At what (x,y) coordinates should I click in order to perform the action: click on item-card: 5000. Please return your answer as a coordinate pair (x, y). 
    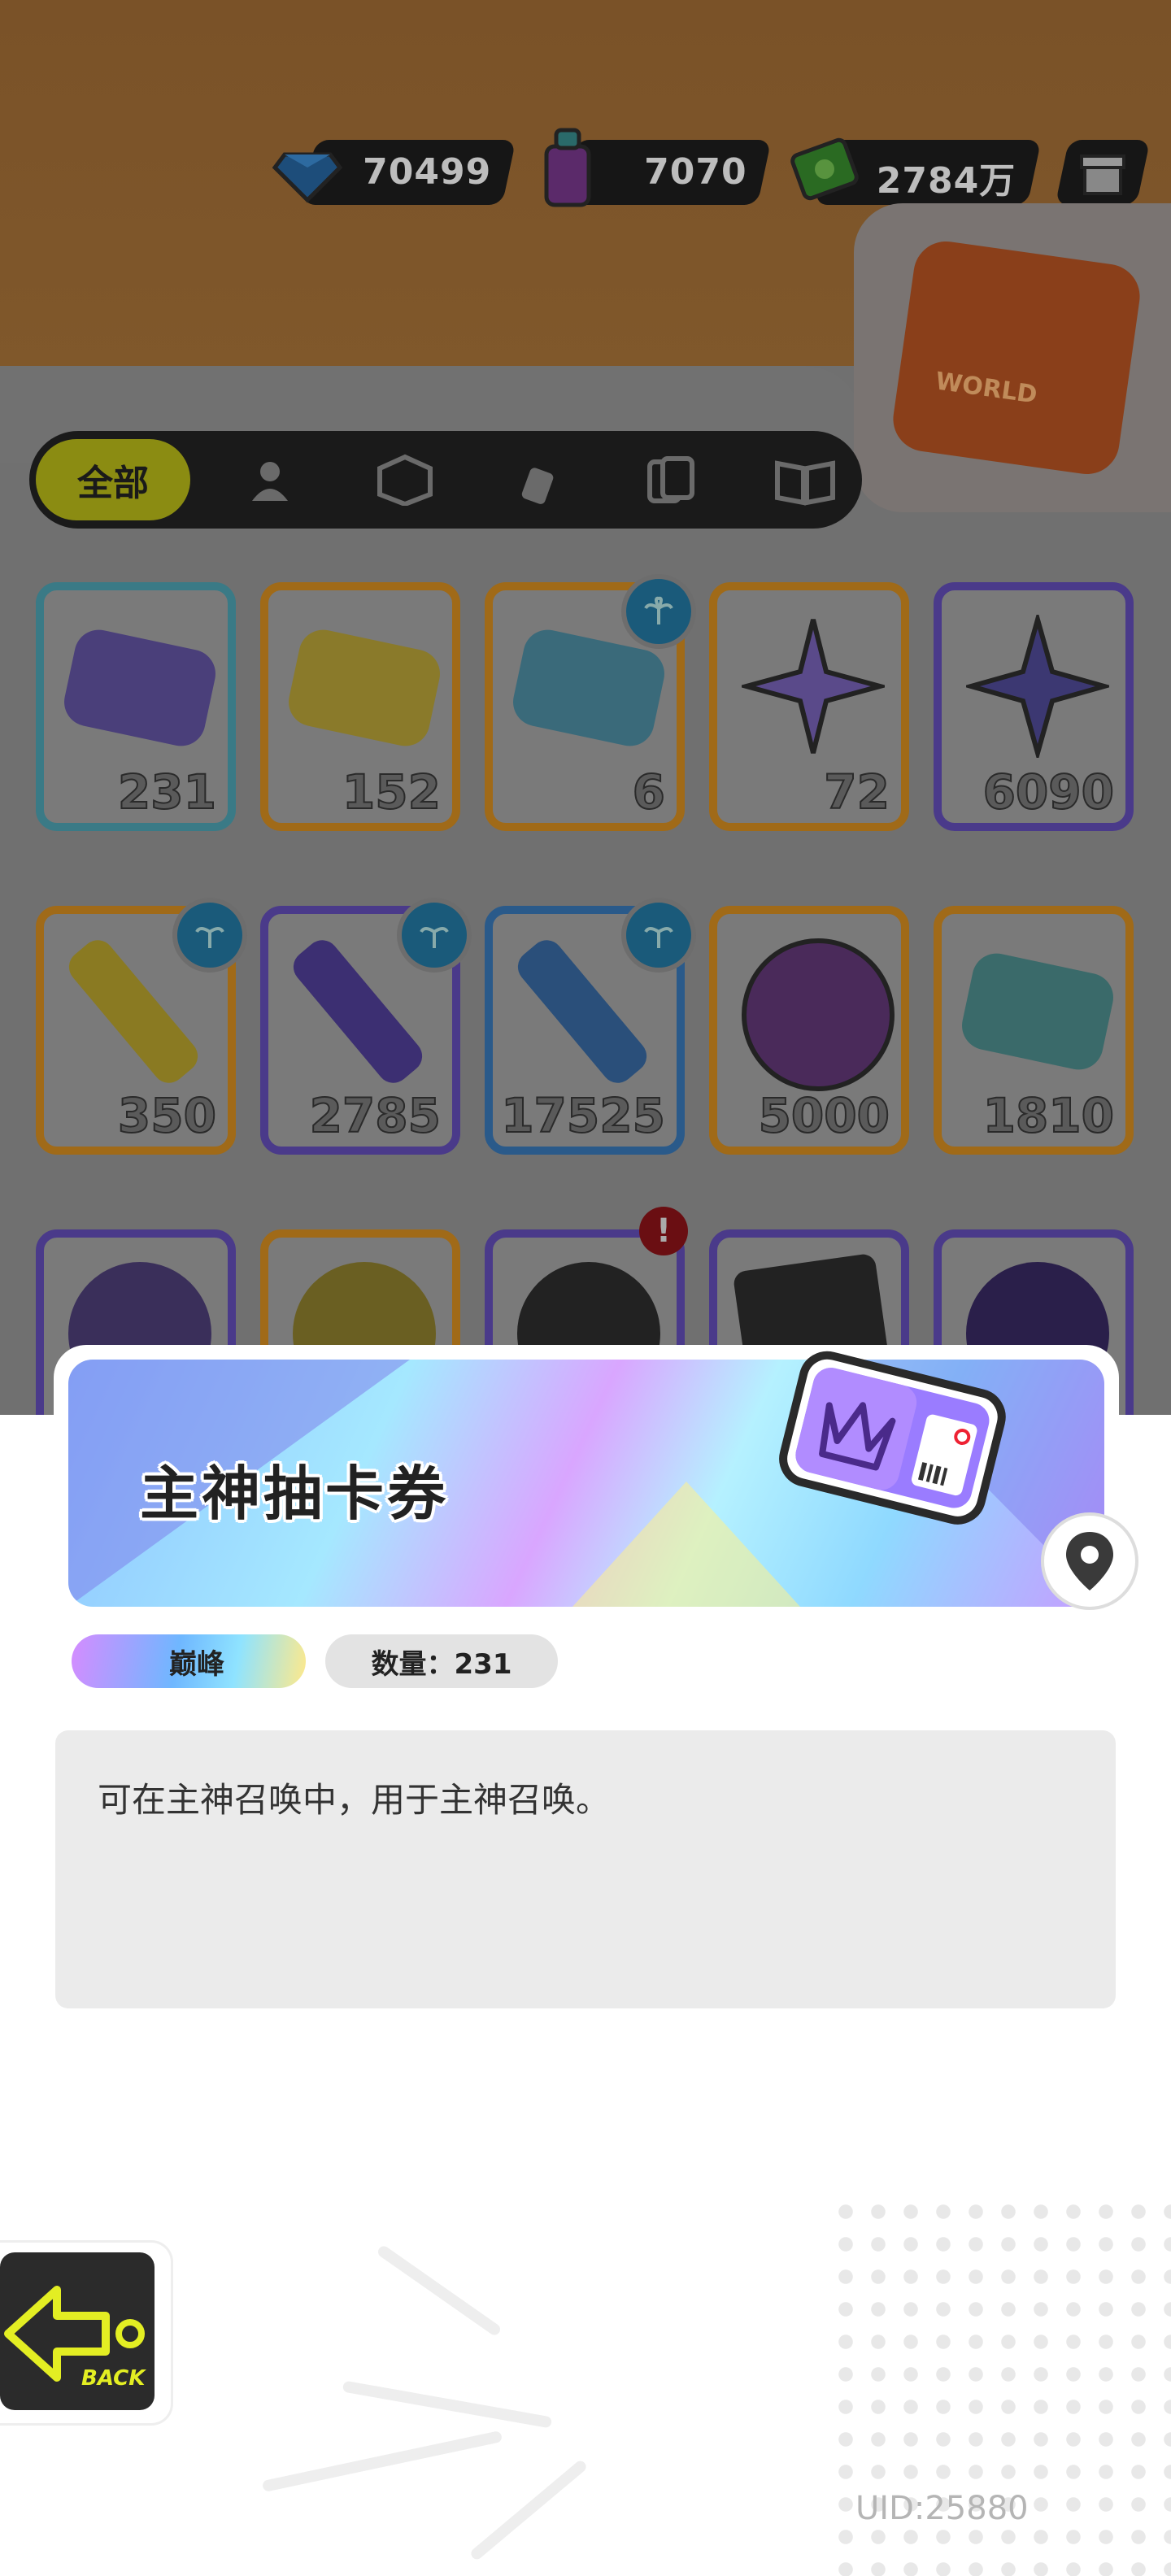
    Looking at the image, I should click on (809, 1031).